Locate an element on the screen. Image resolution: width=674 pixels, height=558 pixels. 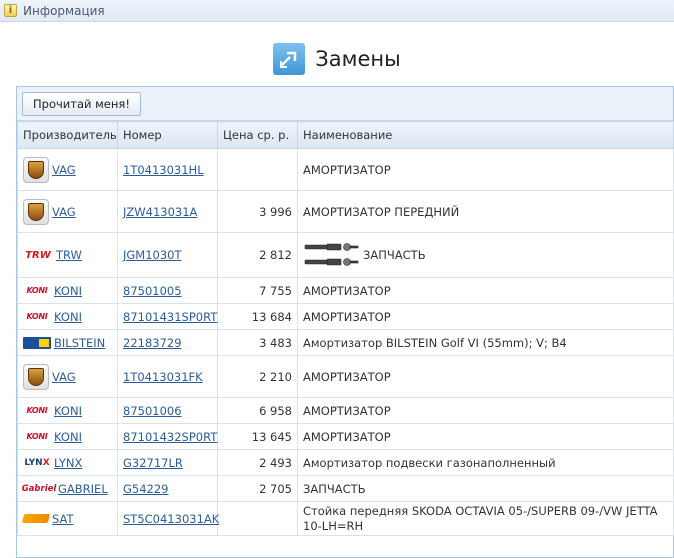
part-number-link: 87101432SP0RT is located at coordinates (170, 437).